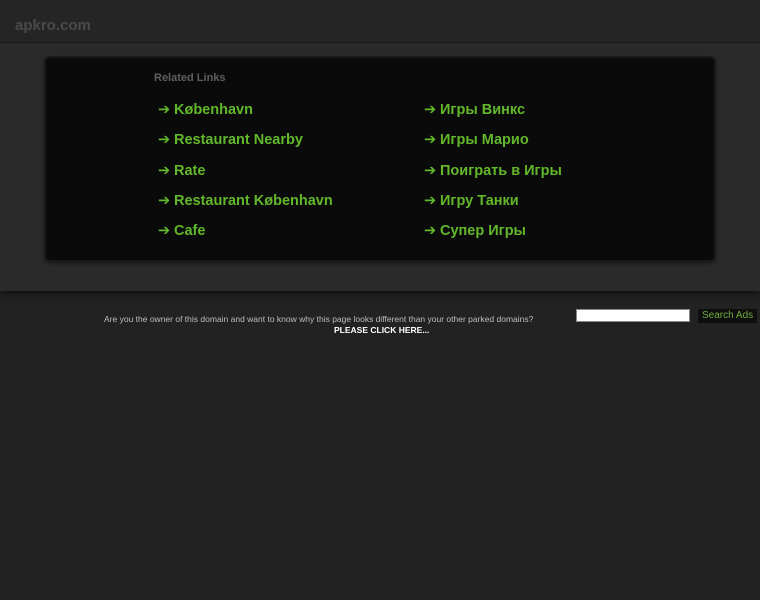 The image size is (760, 600). What do you see at coordinates (728, 316) in the screenshot?
I see `search-ads-button: Search Ads` at bounding box center [728, 316].